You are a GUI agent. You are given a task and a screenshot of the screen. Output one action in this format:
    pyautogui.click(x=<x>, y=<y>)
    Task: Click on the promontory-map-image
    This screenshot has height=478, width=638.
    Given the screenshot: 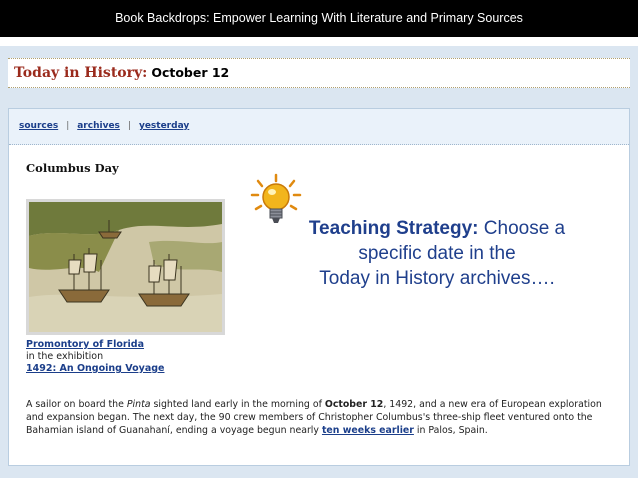 What is the action you would take?
    pyautogui.click(x=125, y=267)
    